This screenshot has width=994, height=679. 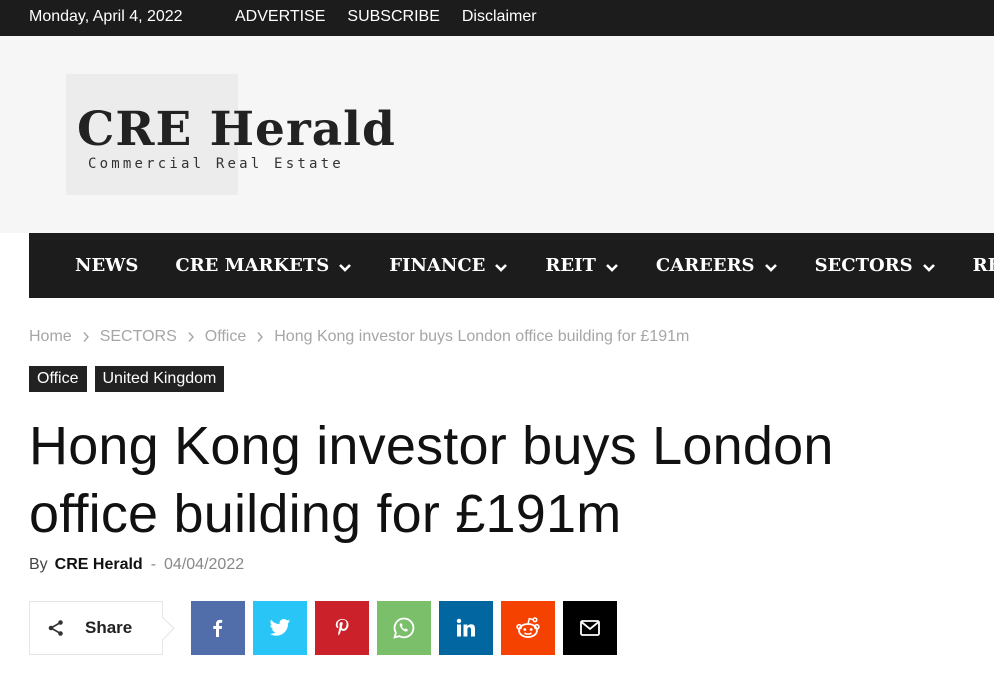 I want to click on breadcrumb-sectors: SECTORS, so click(x=138, y=337).